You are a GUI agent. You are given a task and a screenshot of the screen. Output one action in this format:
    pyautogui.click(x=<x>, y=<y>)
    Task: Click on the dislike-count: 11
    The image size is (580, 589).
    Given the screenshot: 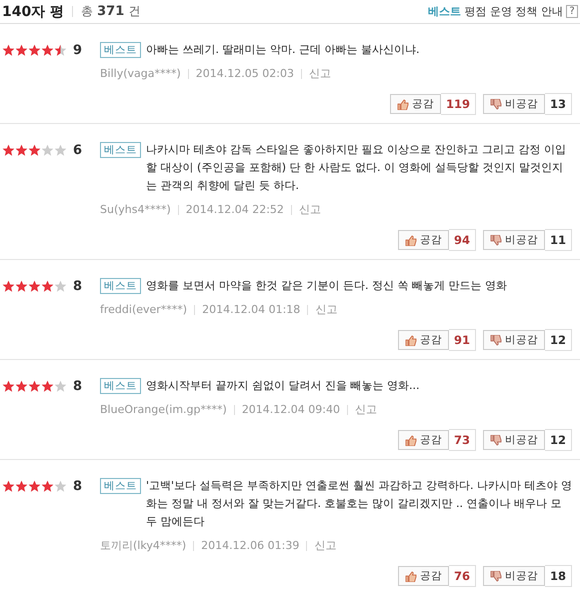 What is the action you would take?
    pyautogui.click(x=558, y=240)
    